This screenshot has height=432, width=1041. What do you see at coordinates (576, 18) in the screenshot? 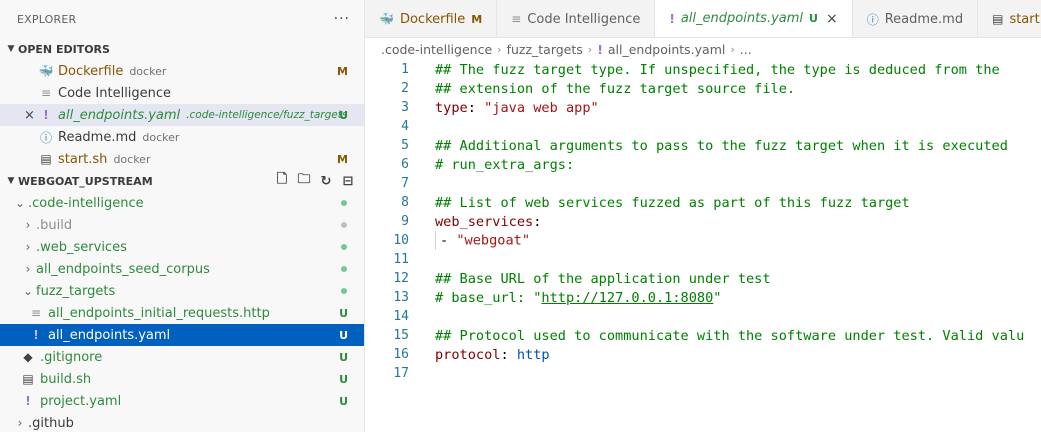
I see `tab-code-intelligence: ≡ Code Intelligence` at bounding box center [576, 18].